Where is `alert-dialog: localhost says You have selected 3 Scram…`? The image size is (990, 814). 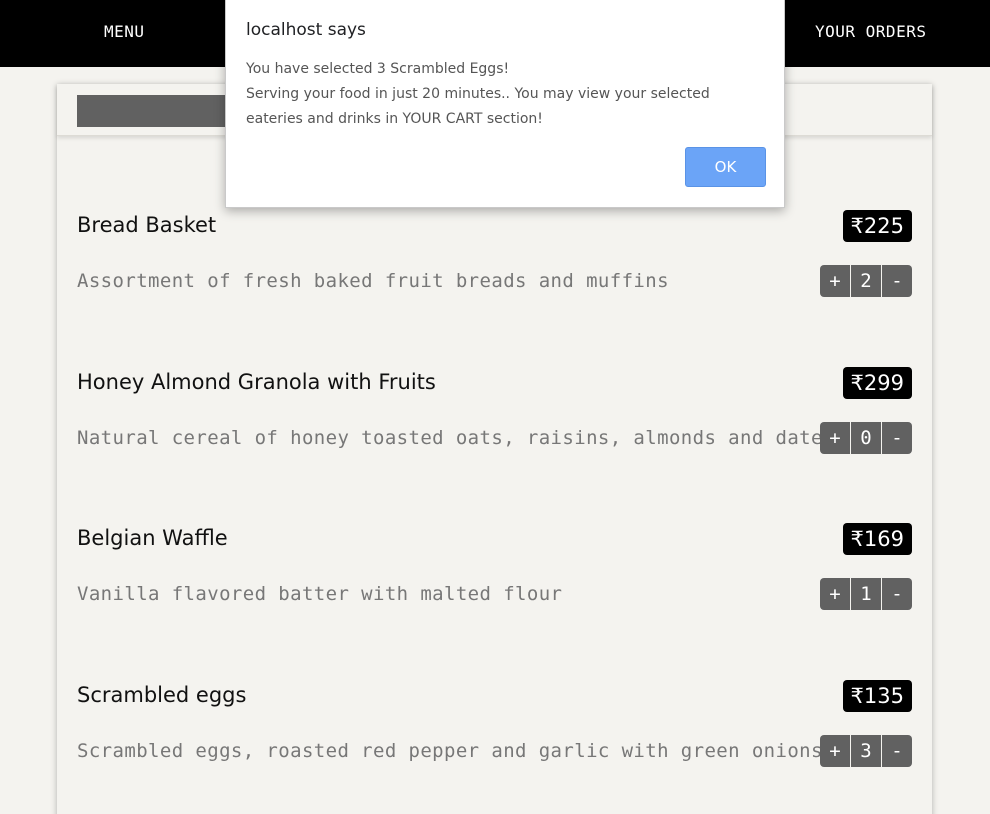
alert-dialog: localhost says You have selected 3 Scram… is located at coordinates (505, 104).